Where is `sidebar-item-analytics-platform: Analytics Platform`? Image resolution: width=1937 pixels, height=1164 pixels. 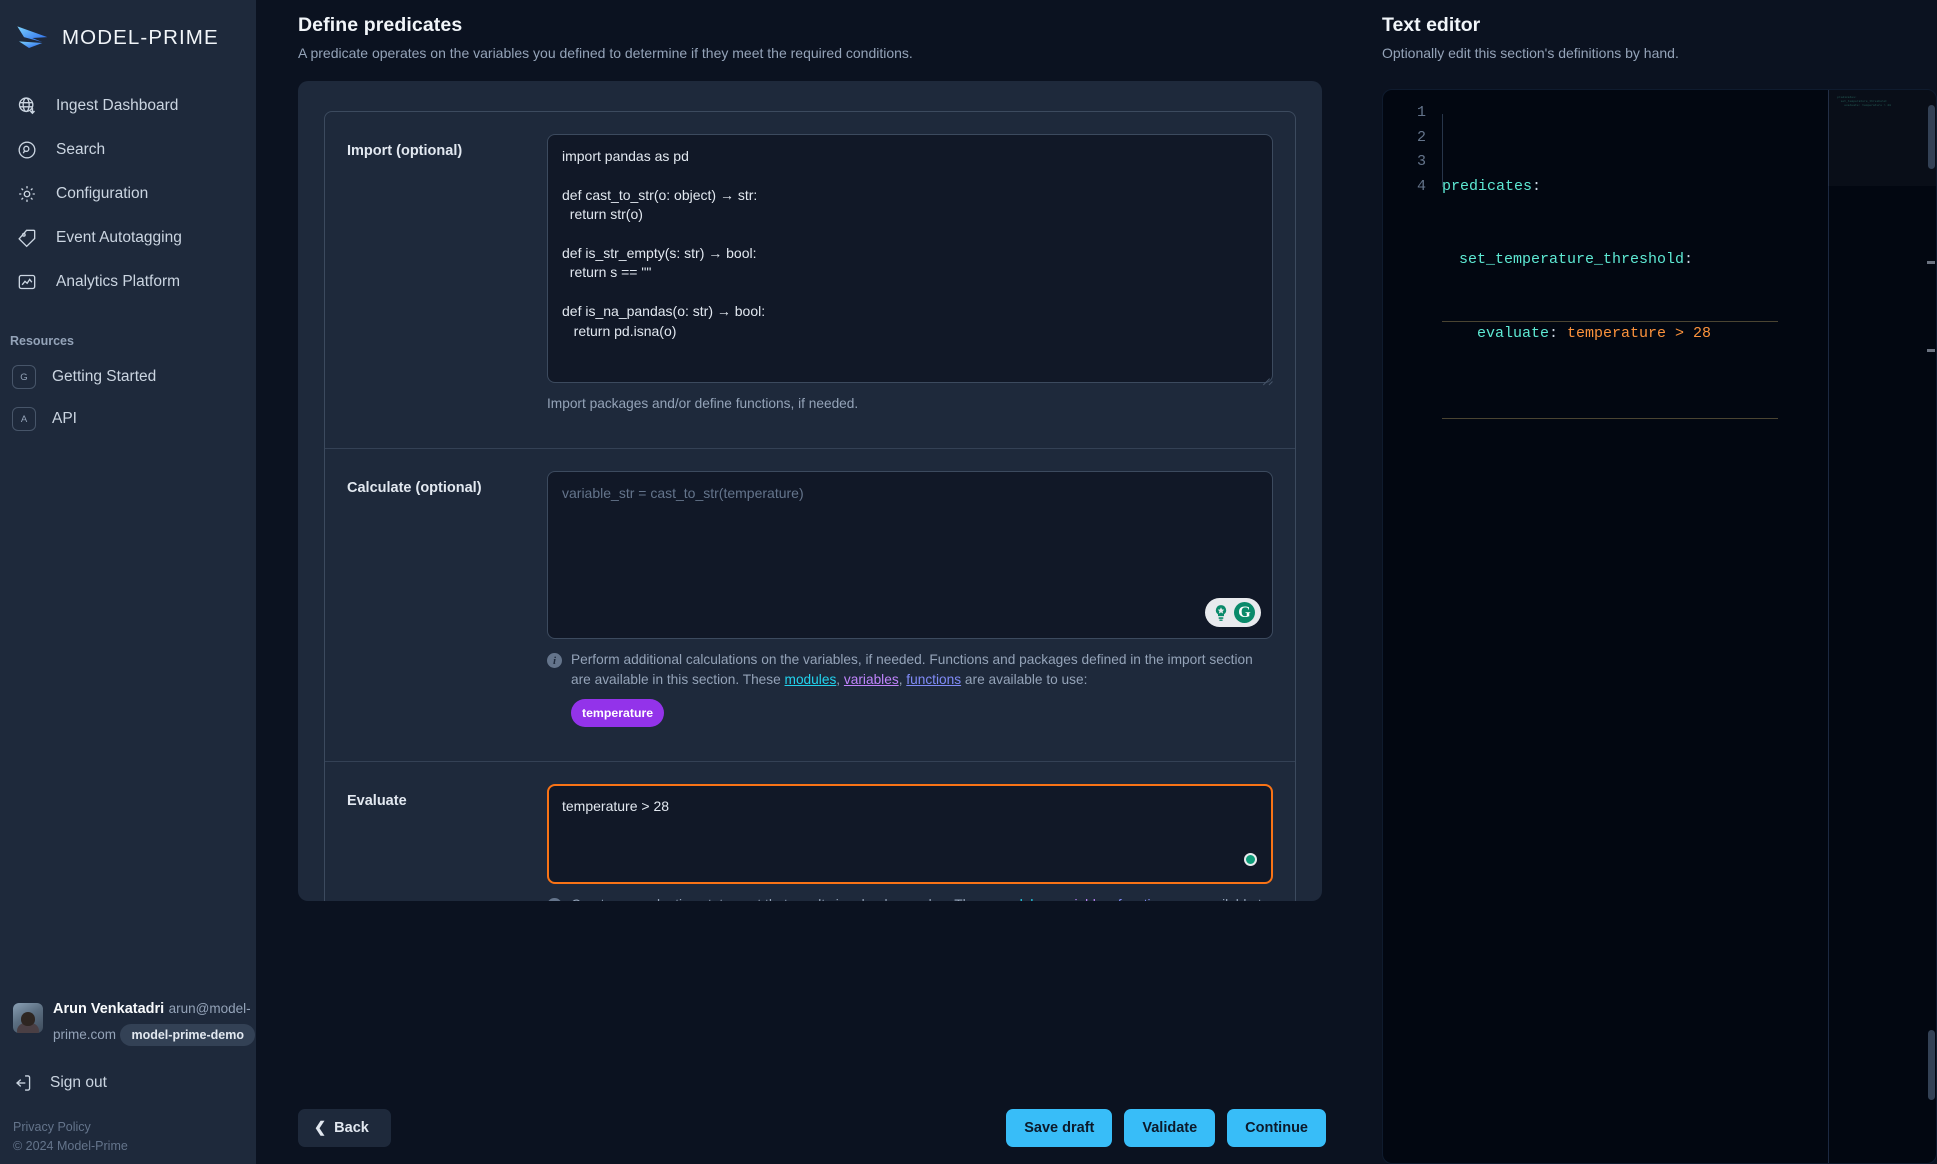 sidebar-item-analytics-platform: Analytics Platform is located at coordinates (128, 282).